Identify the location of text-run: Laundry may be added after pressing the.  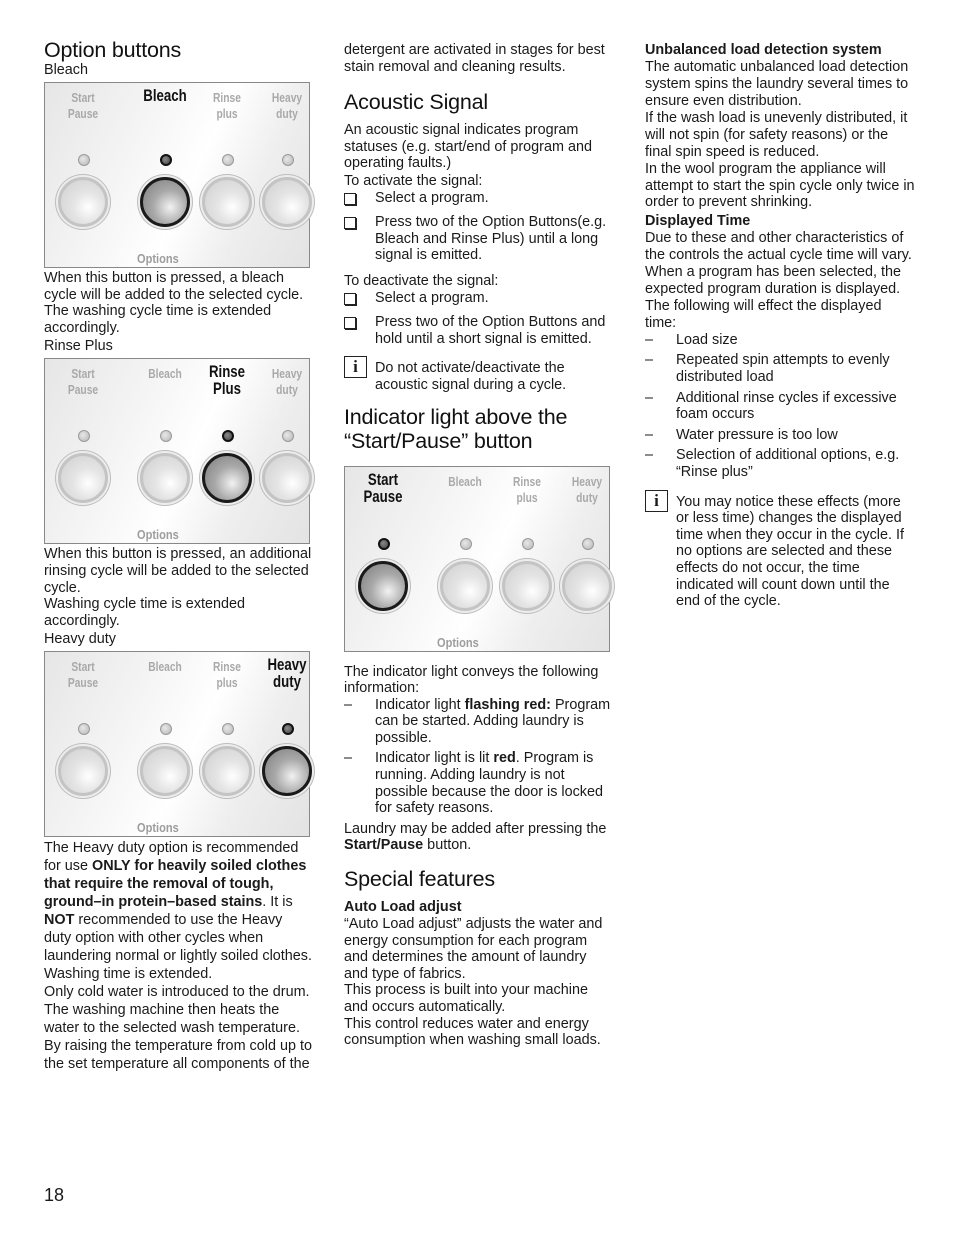
(475, 828).